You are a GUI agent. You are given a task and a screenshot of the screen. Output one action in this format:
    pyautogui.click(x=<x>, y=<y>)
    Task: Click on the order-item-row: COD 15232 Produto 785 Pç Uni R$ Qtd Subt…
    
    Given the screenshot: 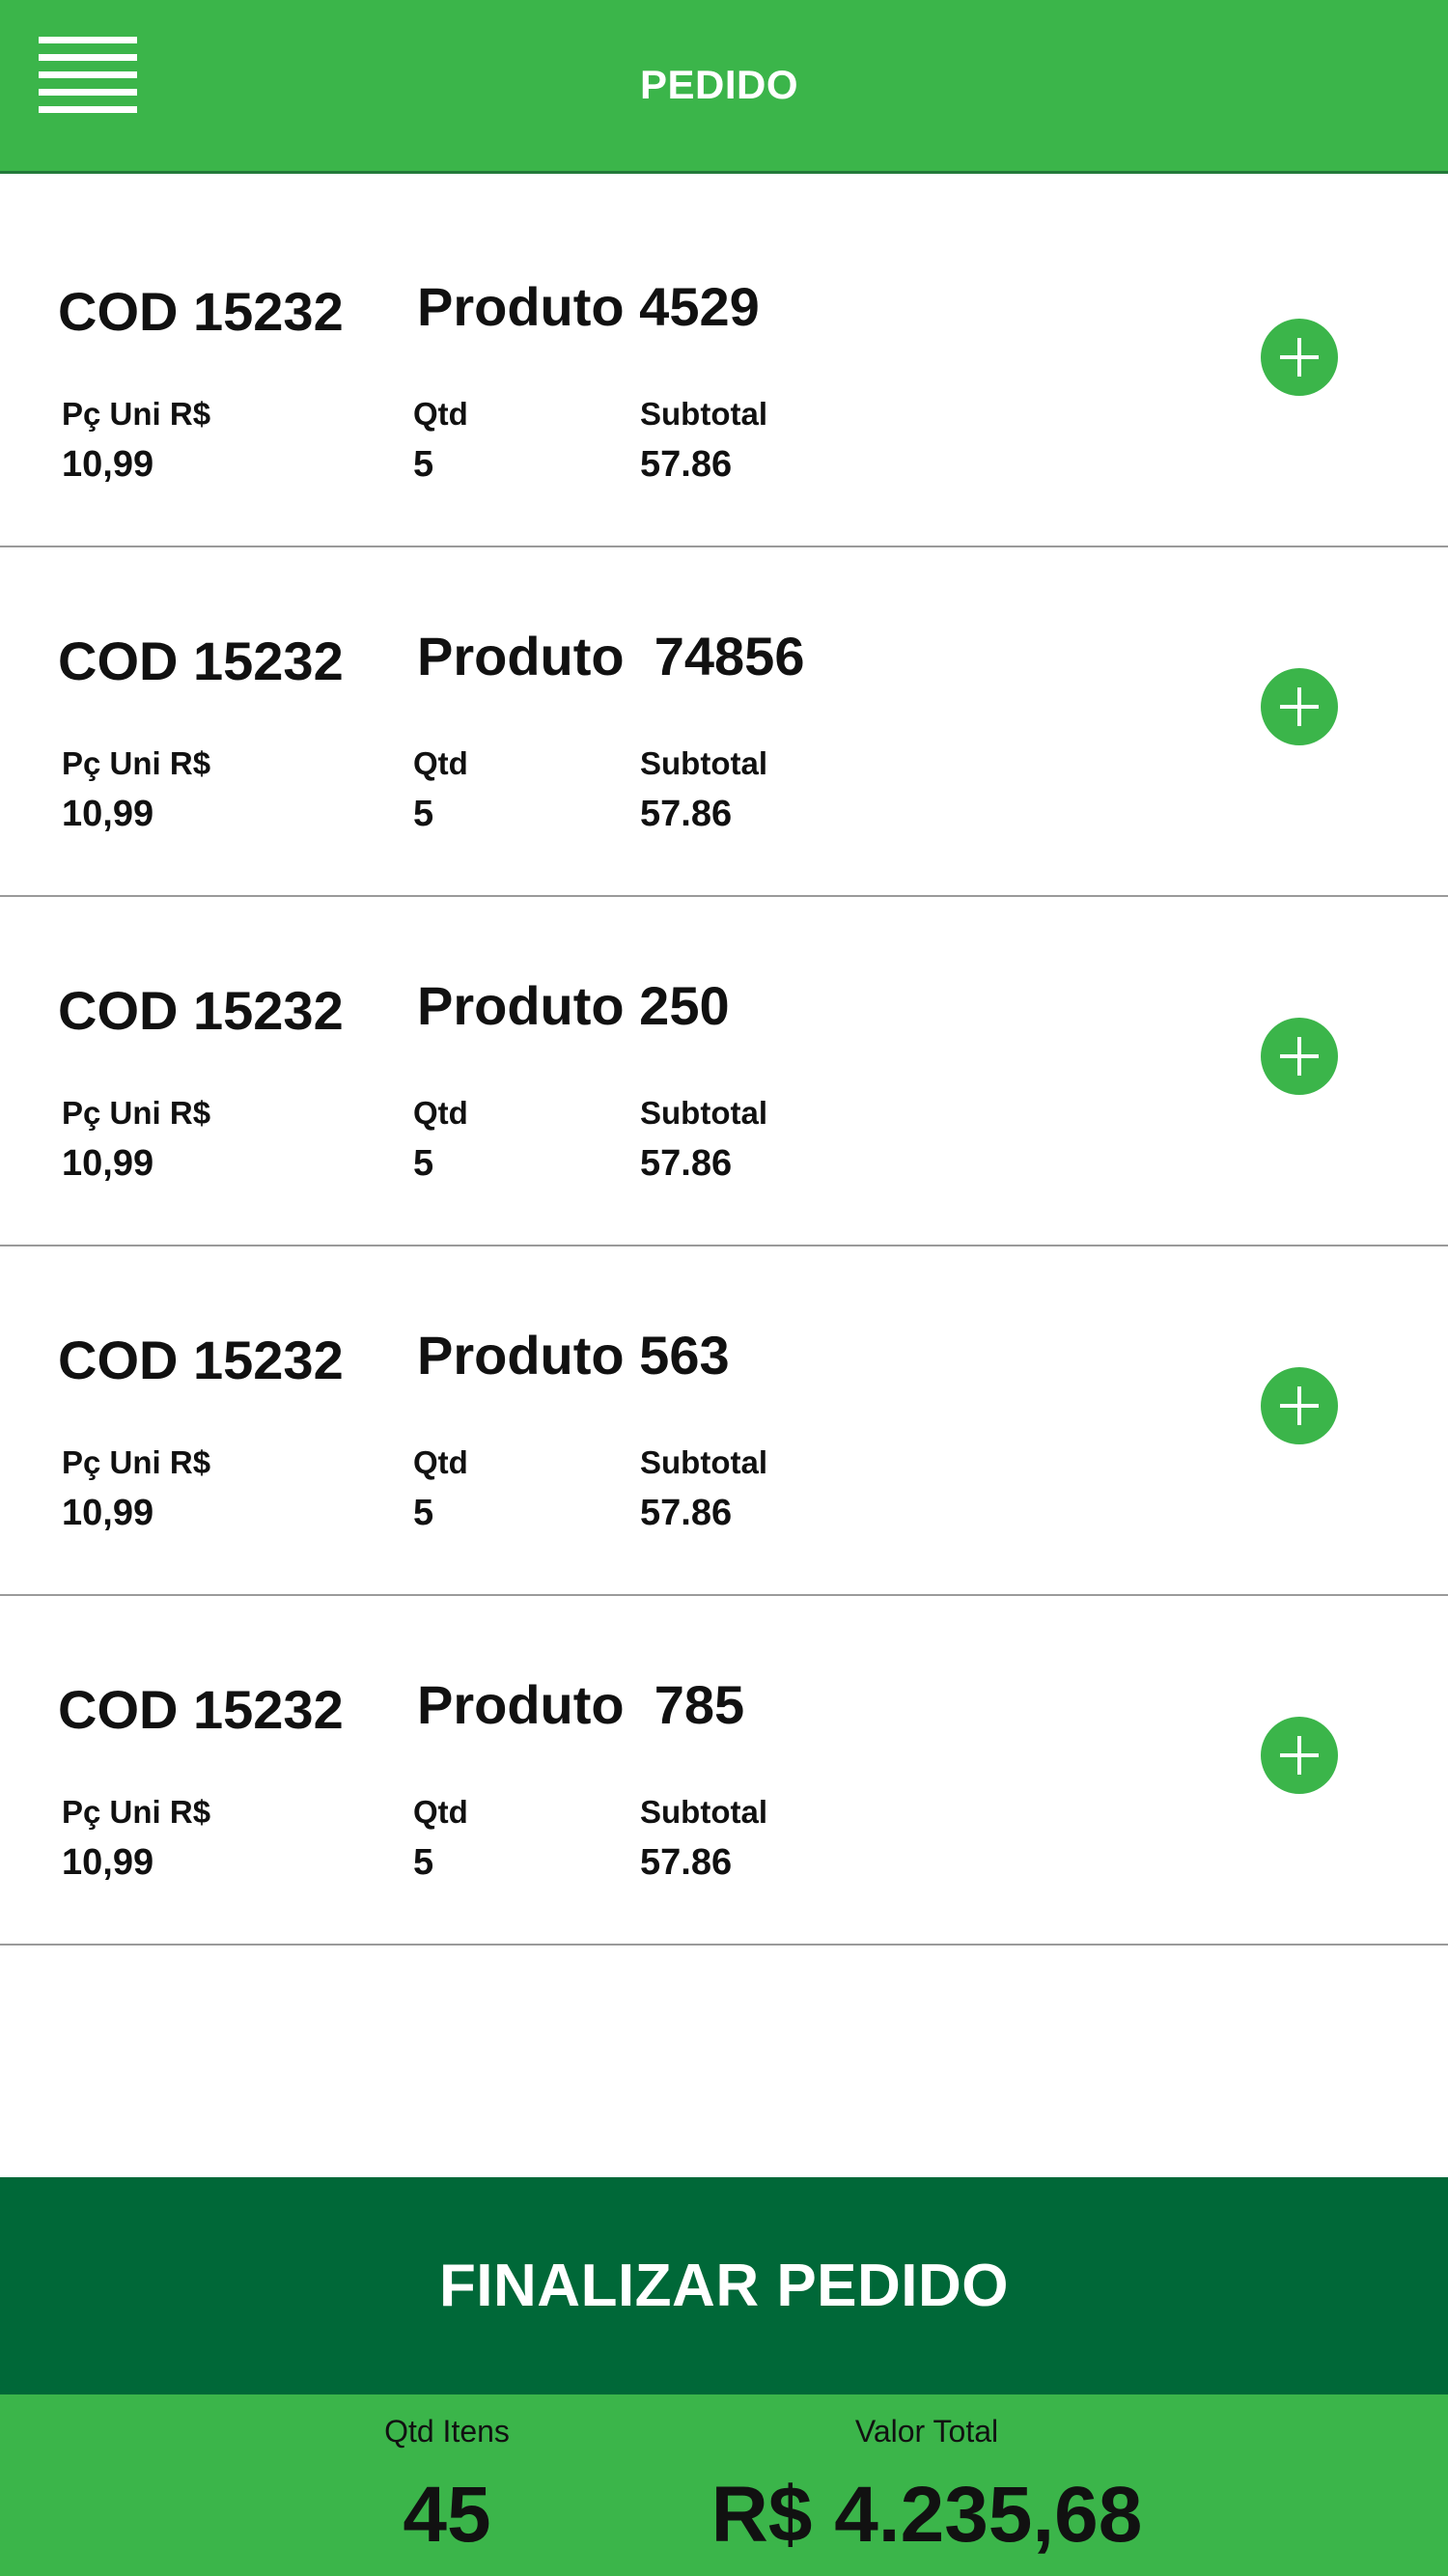 What is the action you would take?
    pyautogui.click(x=724, y=1771)
    